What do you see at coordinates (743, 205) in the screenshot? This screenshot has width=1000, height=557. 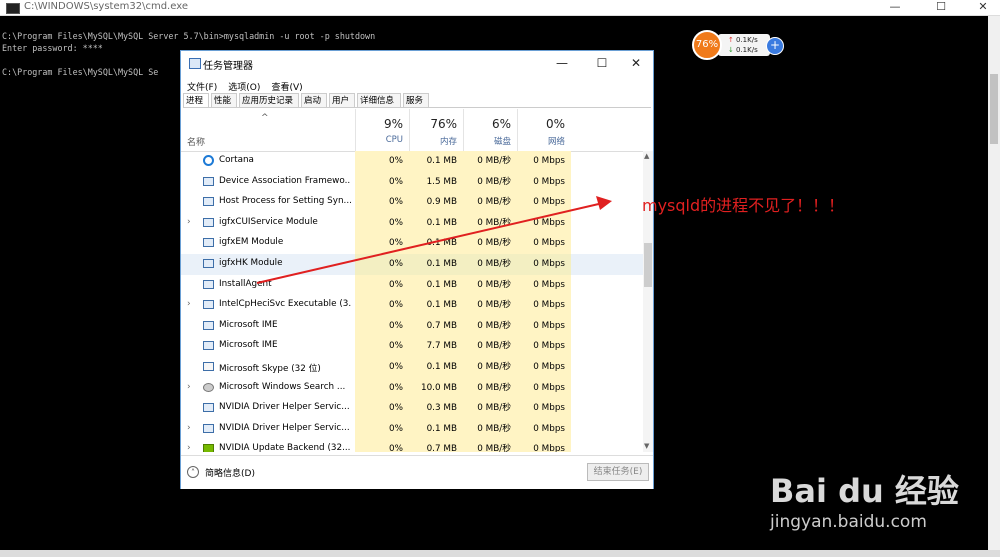 I see `annotation-text: mysqld的进程不见了！！！` at bounding box center [743, 205].